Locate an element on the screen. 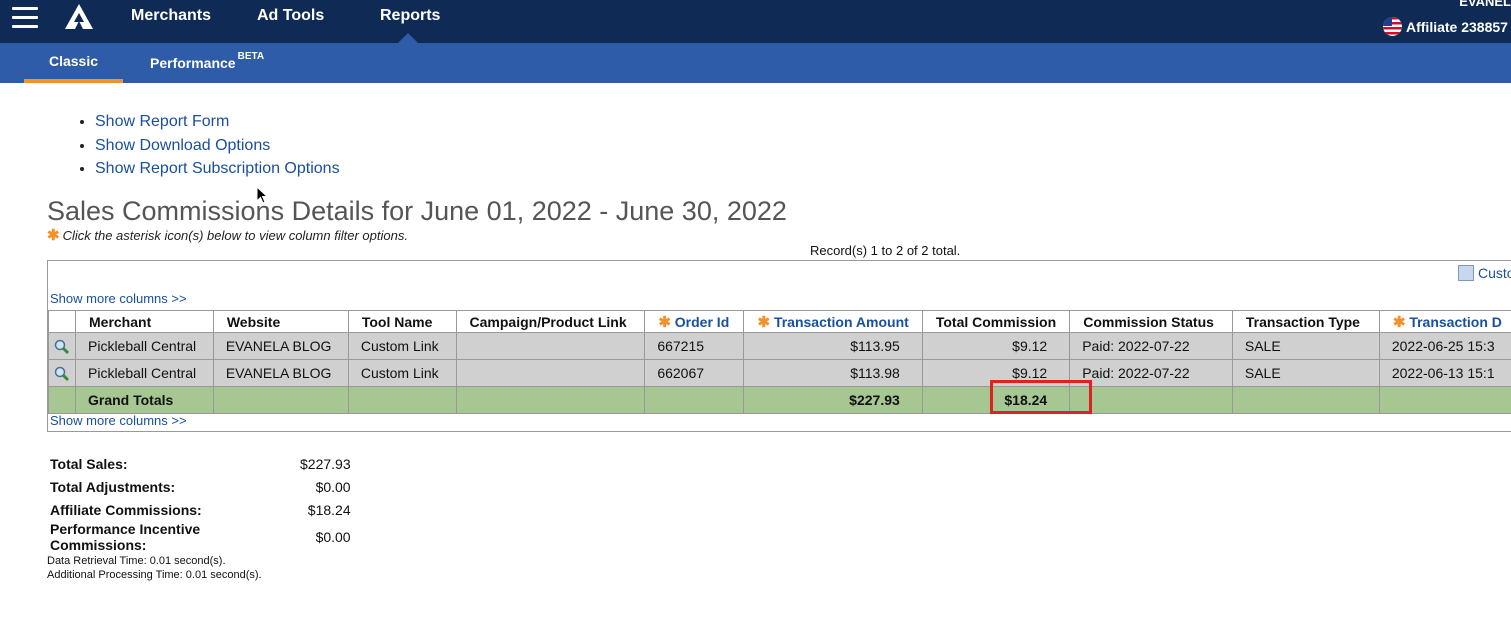 The width and height of the screenshot is (1511, 631). list-item: Show Report Form is located at coordinates (217, 122).